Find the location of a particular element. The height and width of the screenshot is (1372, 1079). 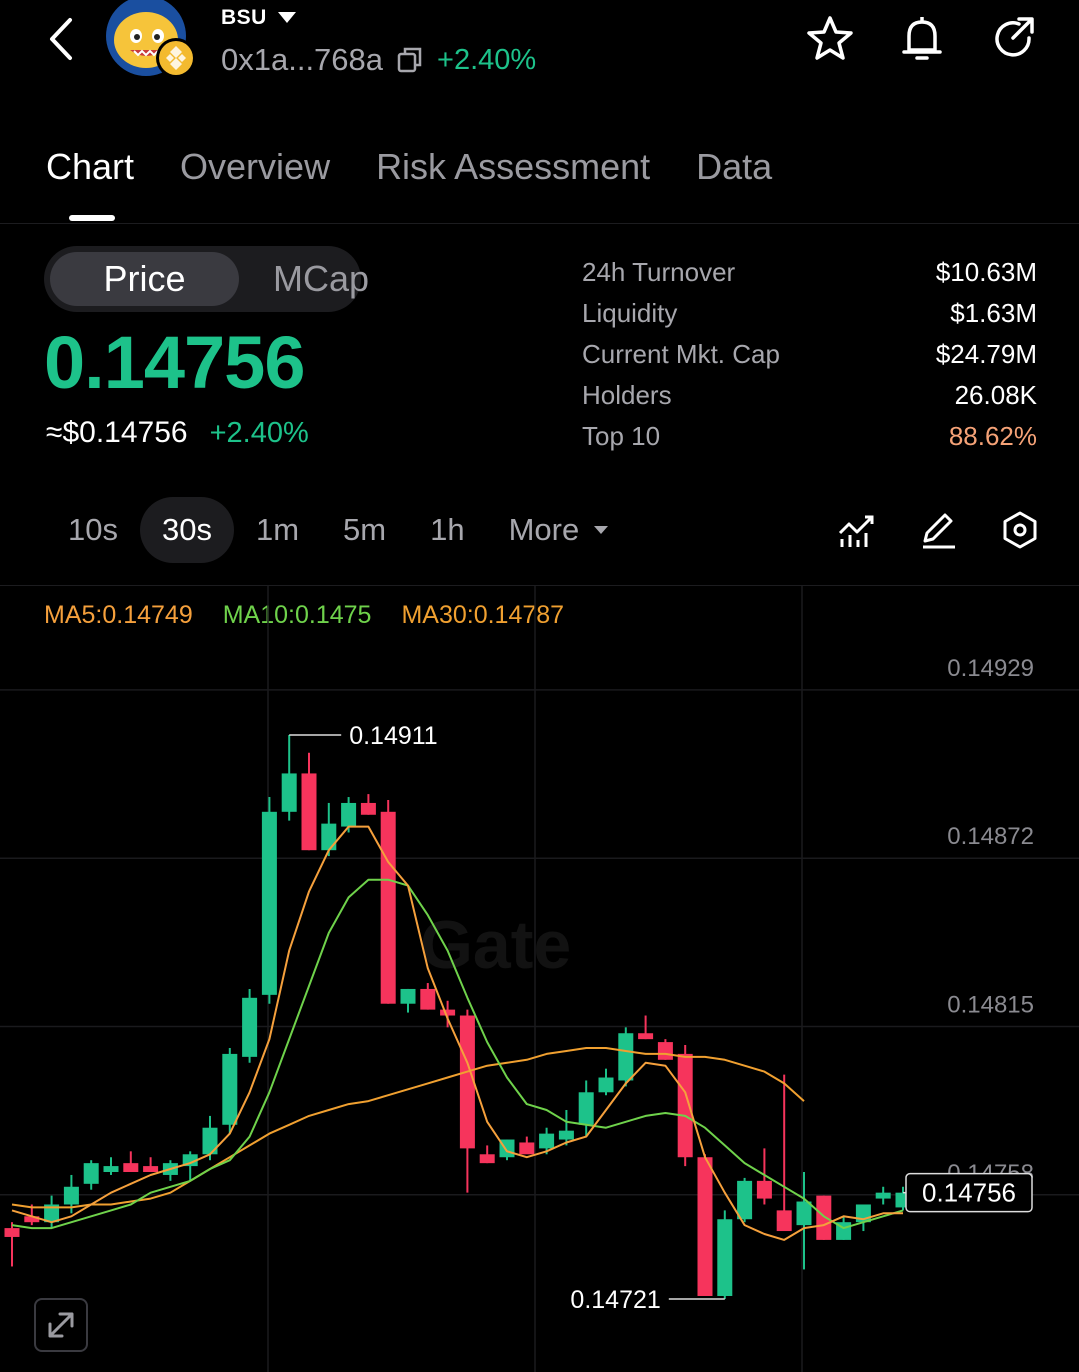

stat-row: Liquidity $1.63M is located at coordinates (809, 315).